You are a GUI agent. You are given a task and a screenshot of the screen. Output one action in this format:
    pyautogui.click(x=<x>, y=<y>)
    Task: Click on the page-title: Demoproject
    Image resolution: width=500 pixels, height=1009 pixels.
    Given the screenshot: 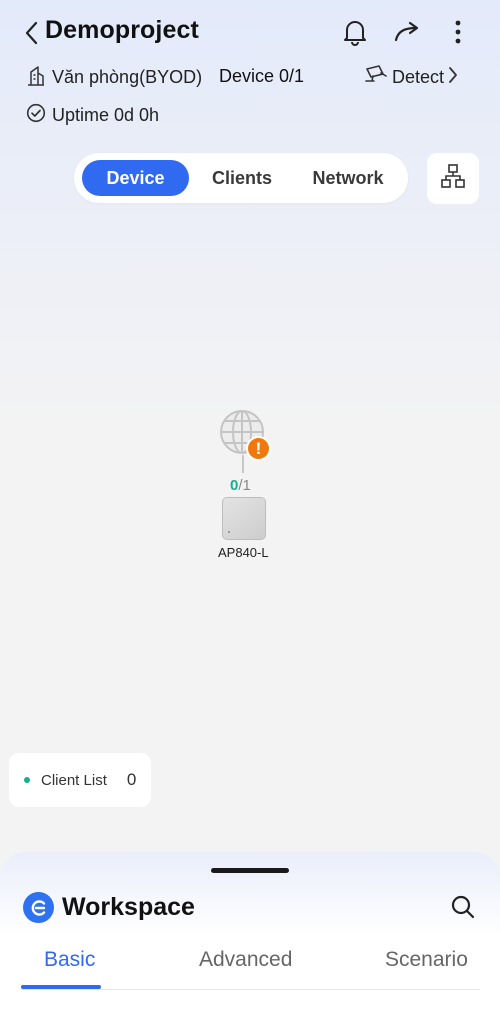 What is the action you would take?
    pyautogui.click(x=122, y=30)
    